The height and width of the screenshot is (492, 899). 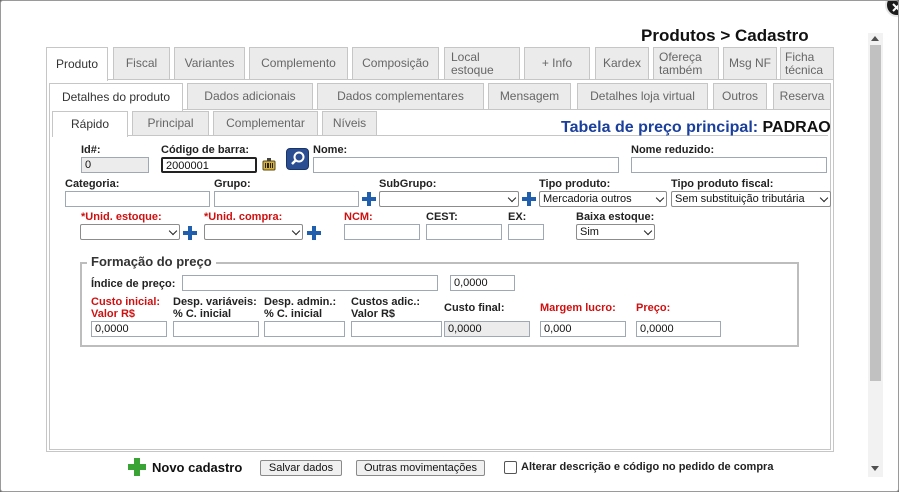 What do you see at coordinates (90, 124) in the screenshot?
I see `tab-rapido: Rápido` at bounding box center [90, 124].